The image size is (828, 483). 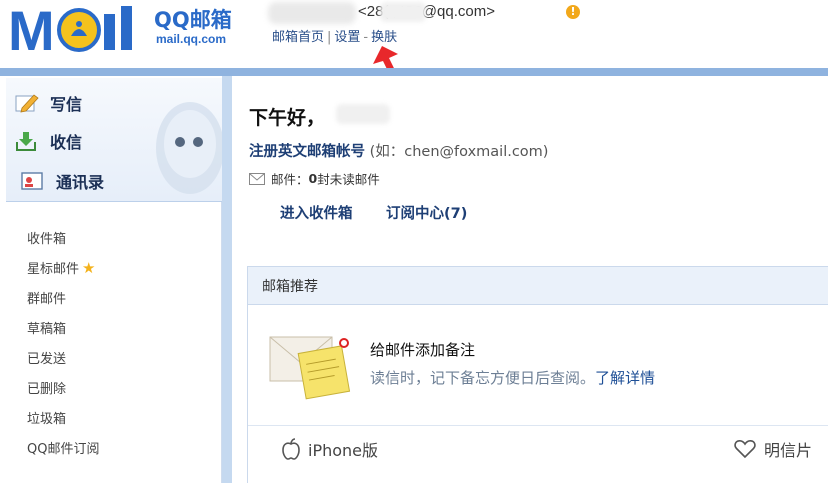 What do you see at coordinates (347, 37) in the screenshot?
I see `settings-link: 设置` at bounding box center [347, 37].